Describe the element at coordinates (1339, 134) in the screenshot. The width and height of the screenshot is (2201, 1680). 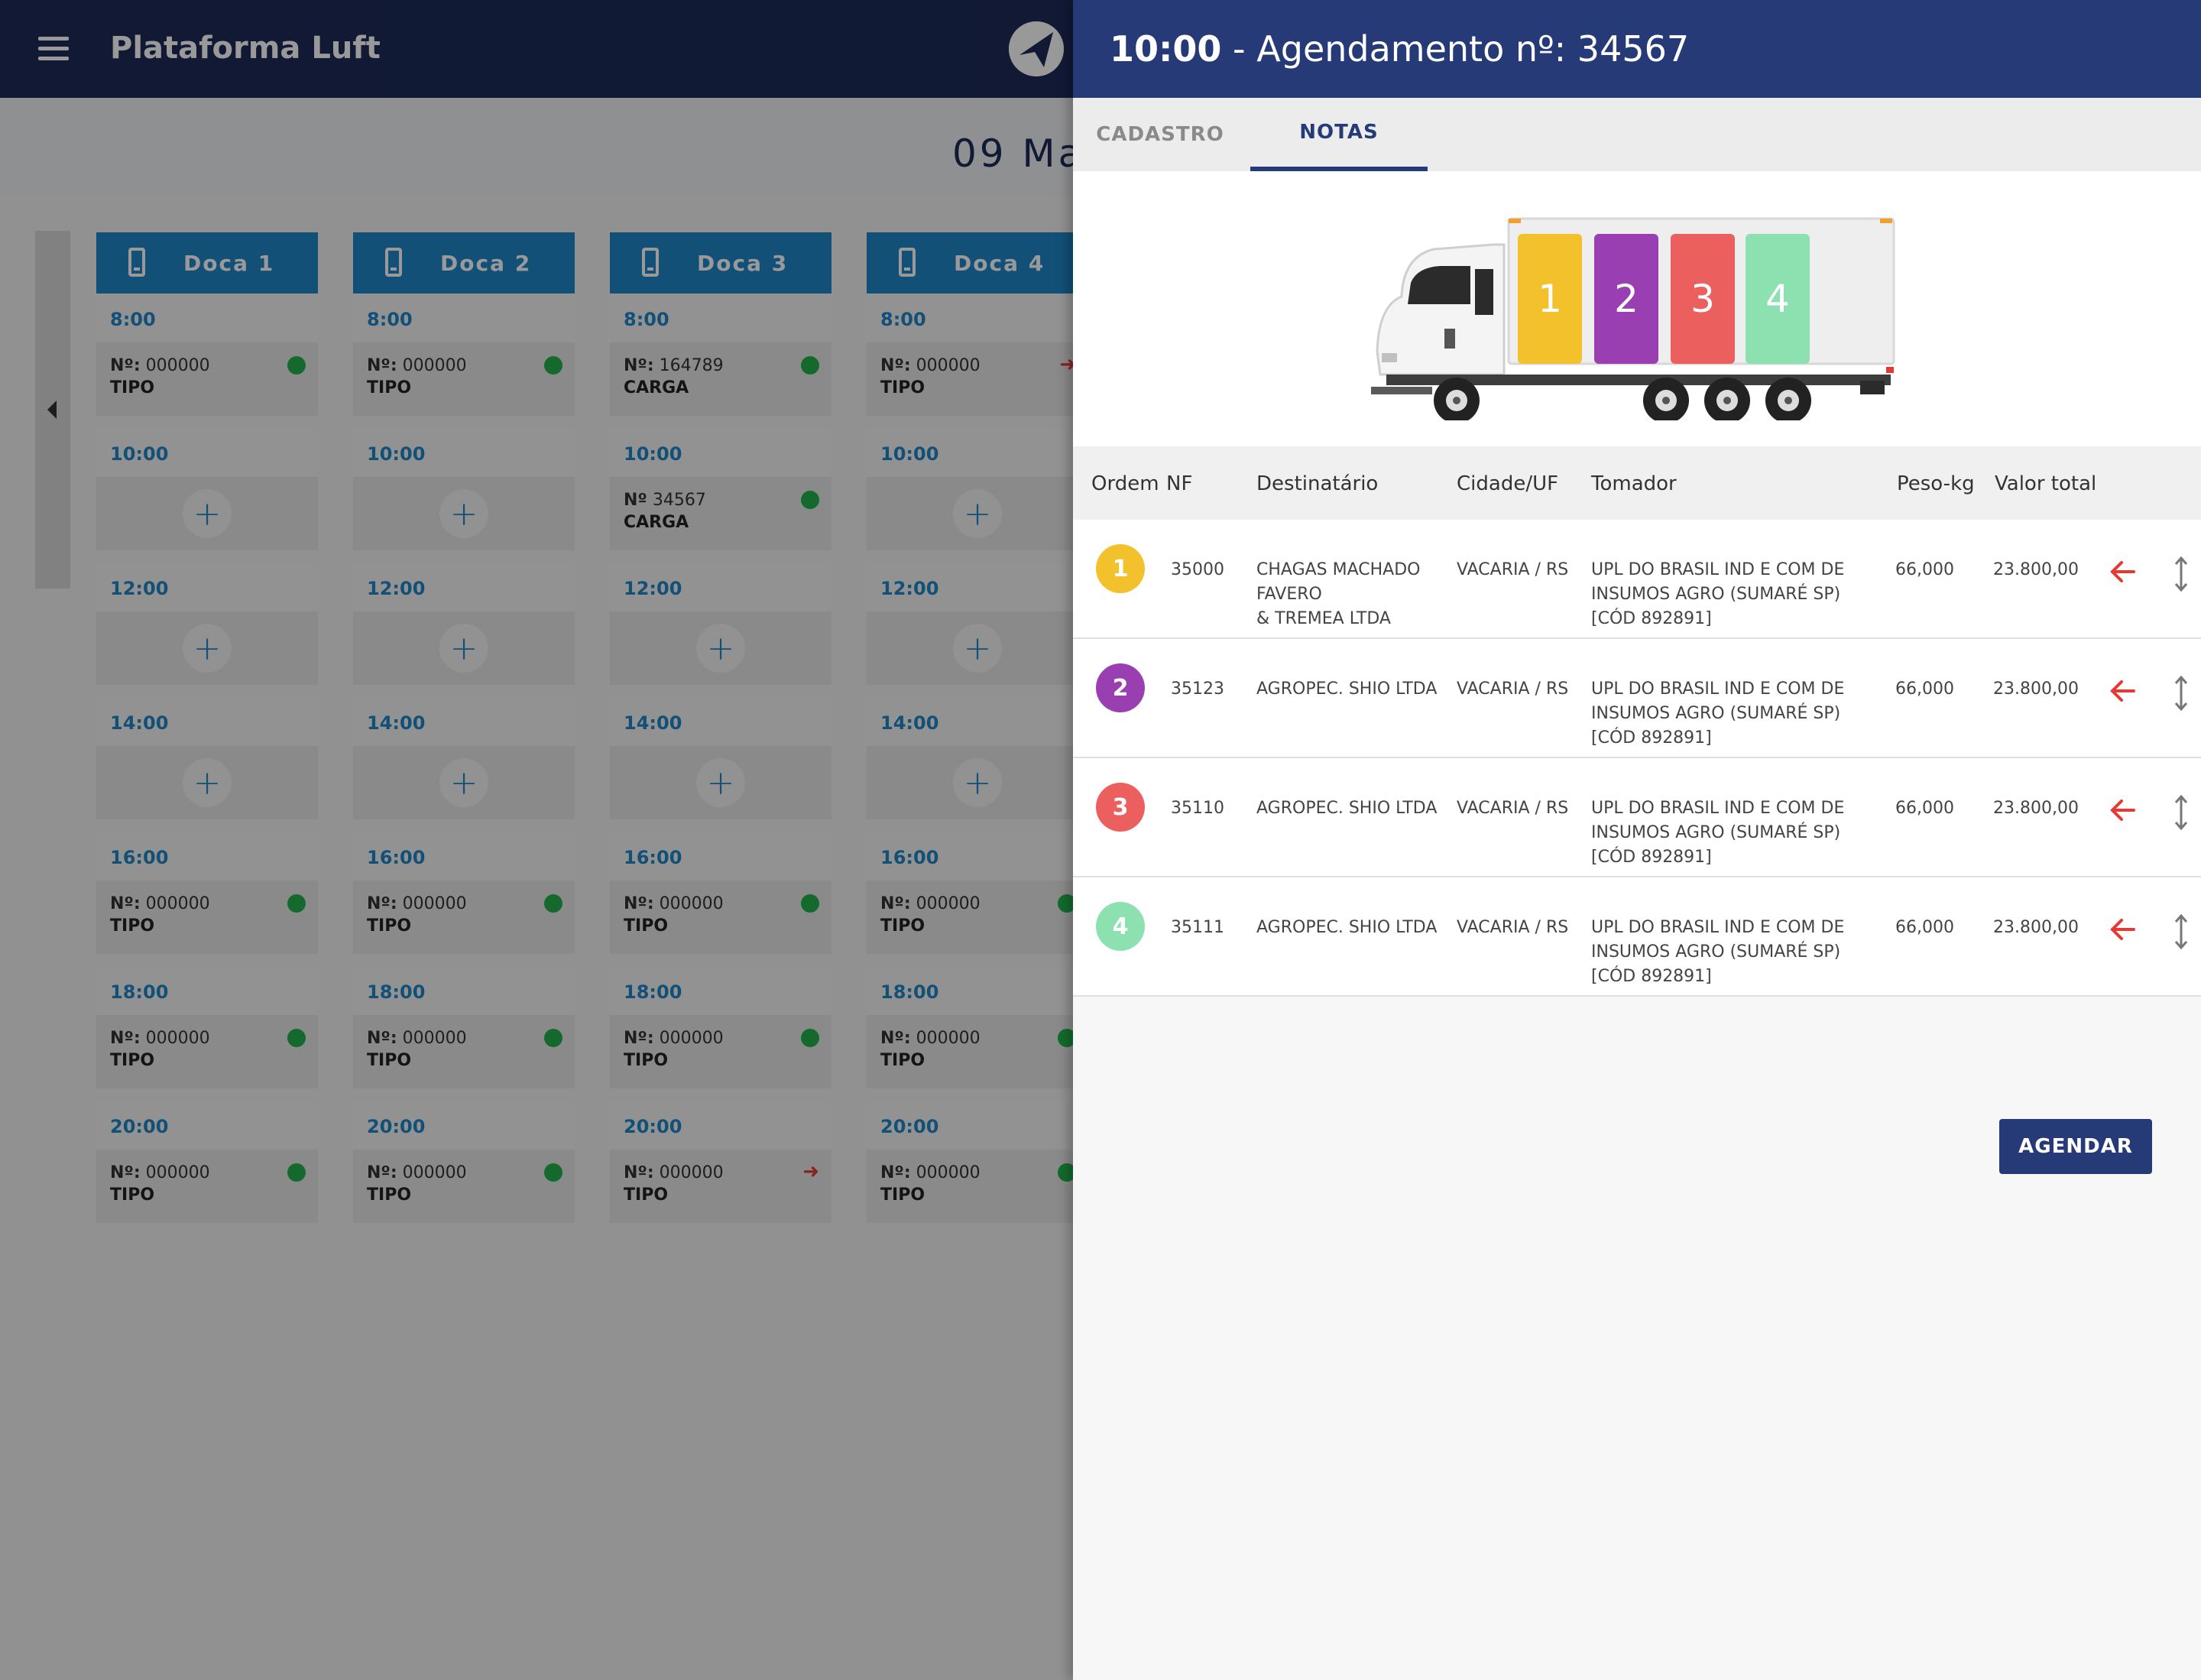
I see `tab-notas: NOTAS` at that location.